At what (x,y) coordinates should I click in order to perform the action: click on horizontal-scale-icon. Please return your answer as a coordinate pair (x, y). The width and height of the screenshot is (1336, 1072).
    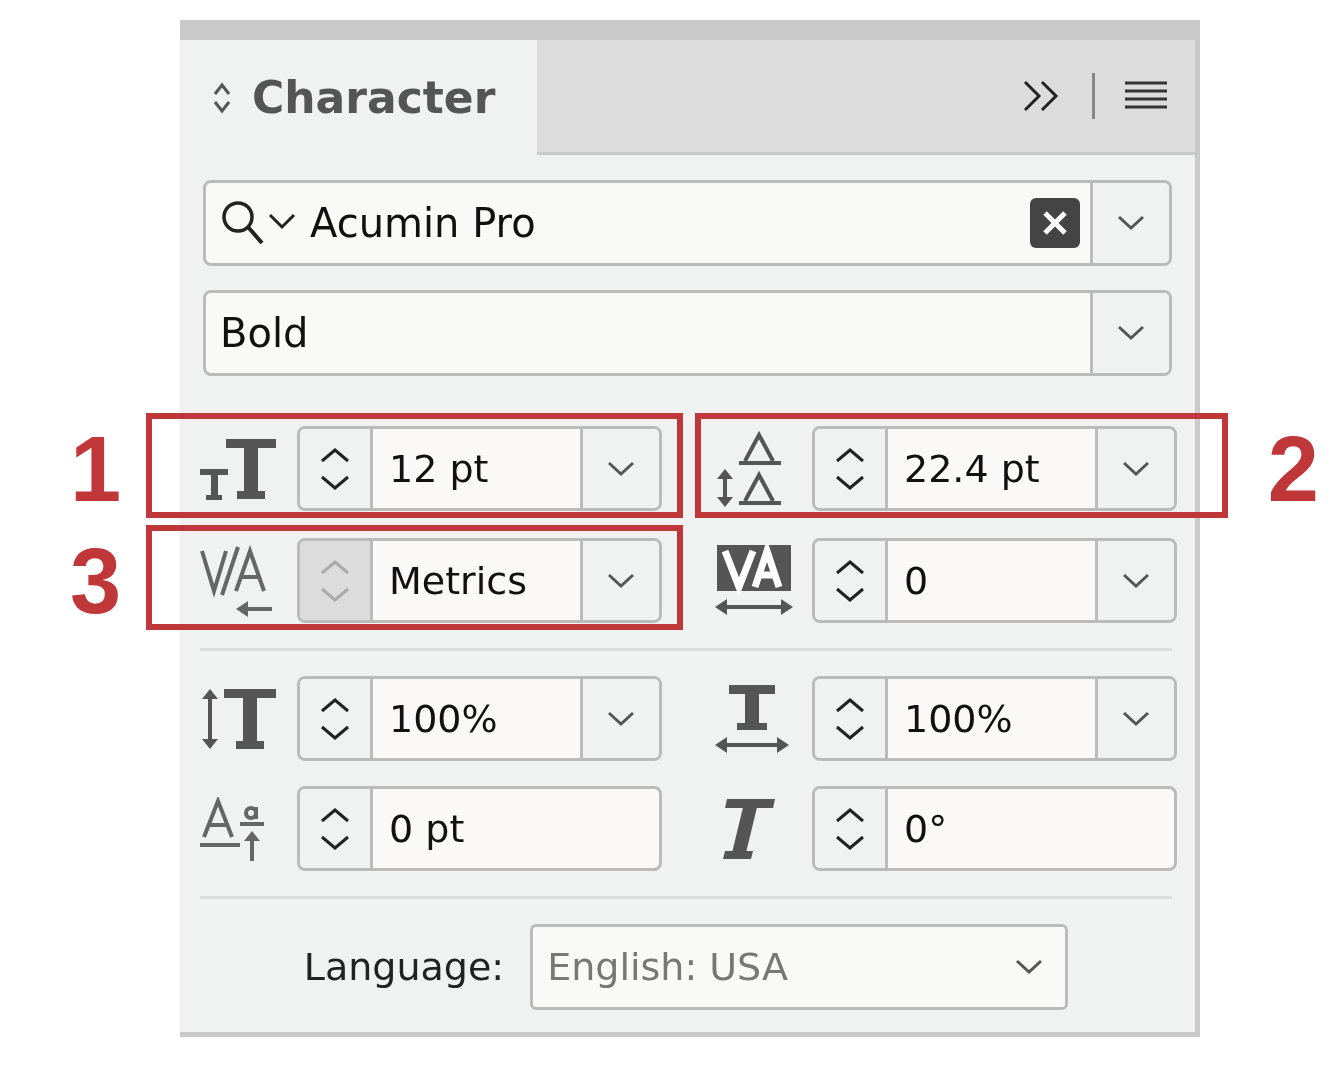
    Looking at the image, I should click on (752, 718).